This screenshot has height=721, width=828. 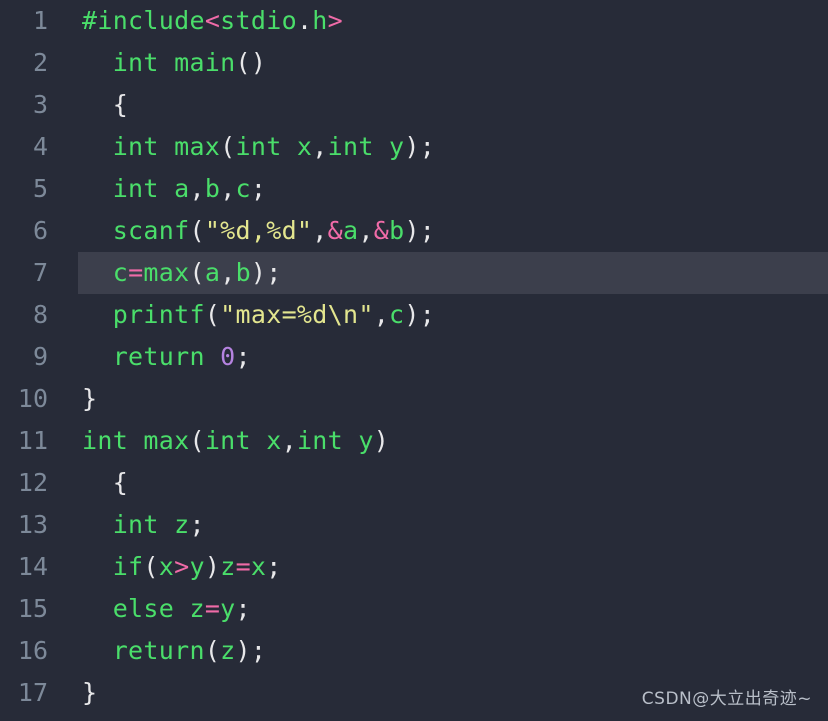 I want to click on code-line-content: int a,b,c;, so click(x=453, y=189).